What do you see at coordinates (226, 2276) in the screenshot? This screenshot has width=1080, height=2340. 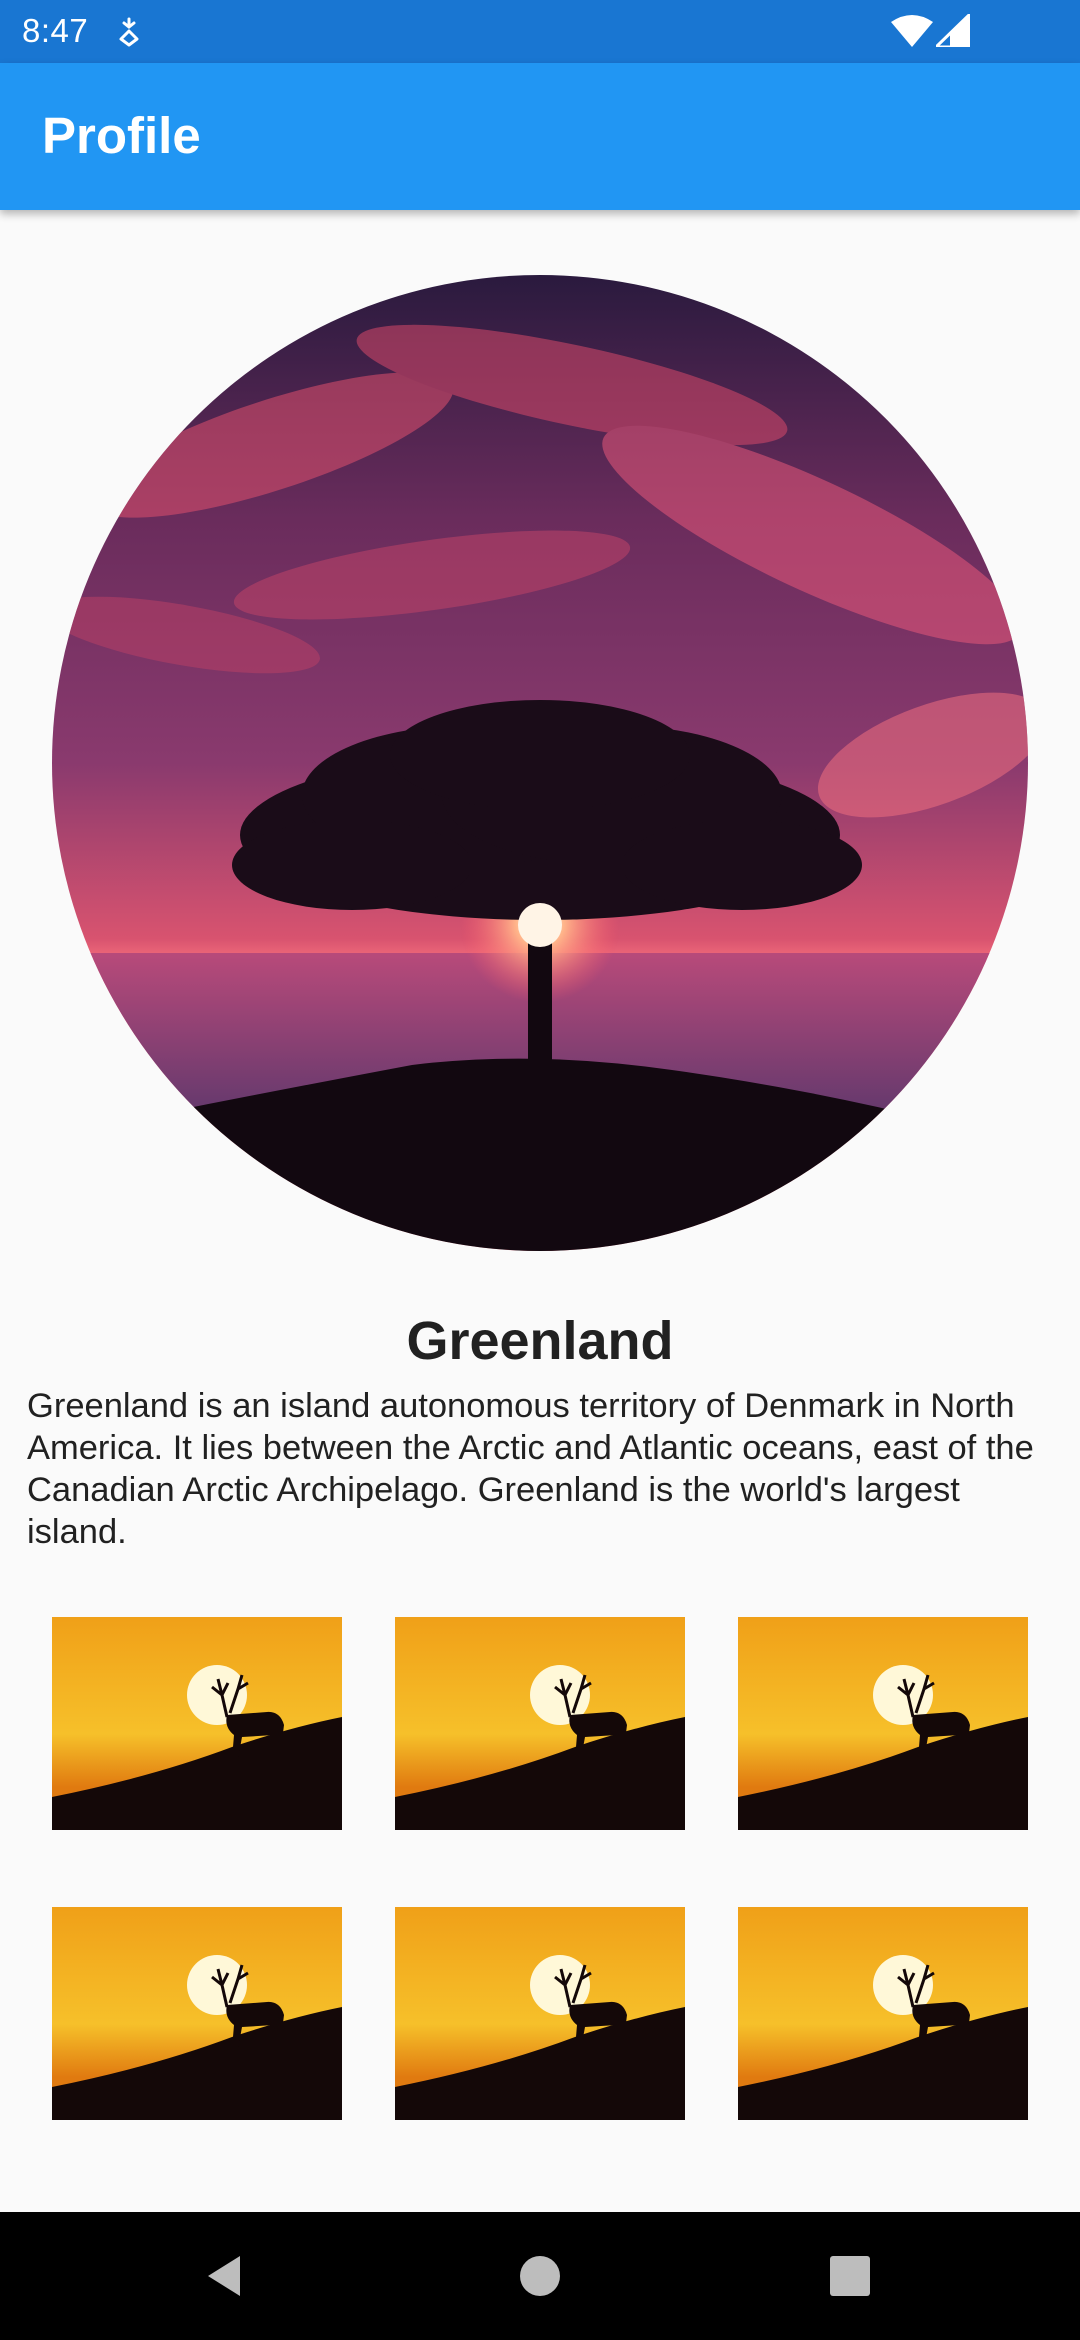 I see `back-icon` at bounding box center [226, 2276].